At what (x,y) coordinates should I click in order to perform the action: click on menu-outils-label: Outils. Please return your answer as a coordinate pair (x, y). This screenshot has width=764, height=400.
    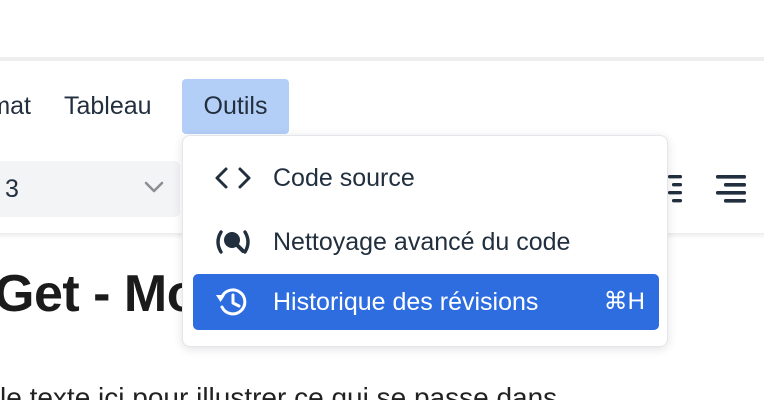
    Looking at the image, I should click on (235, 106).